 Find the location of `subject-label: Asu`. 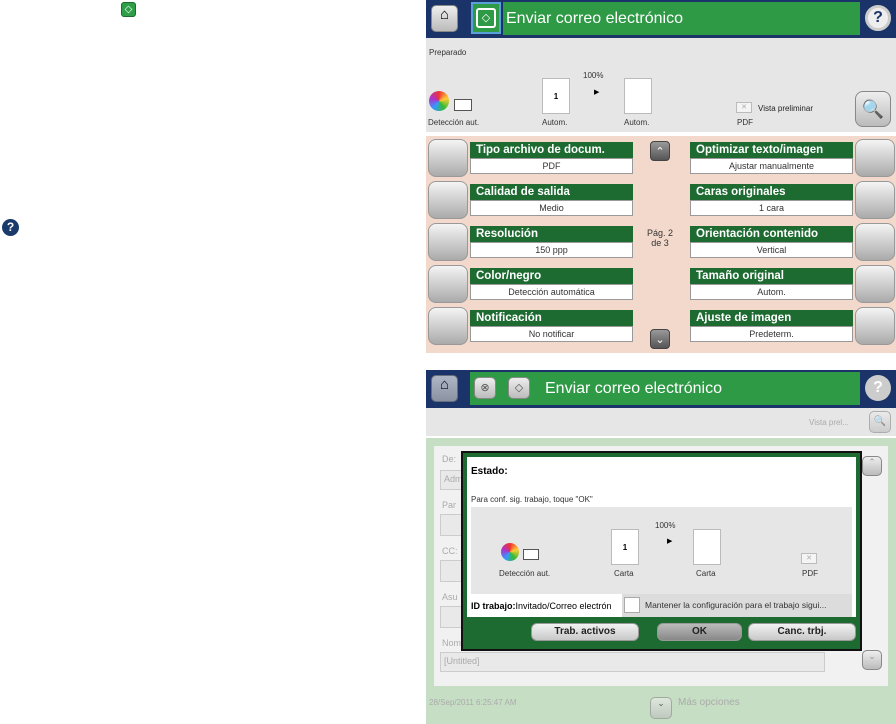

subject-label: Asu is located at coordinates (450, 597).